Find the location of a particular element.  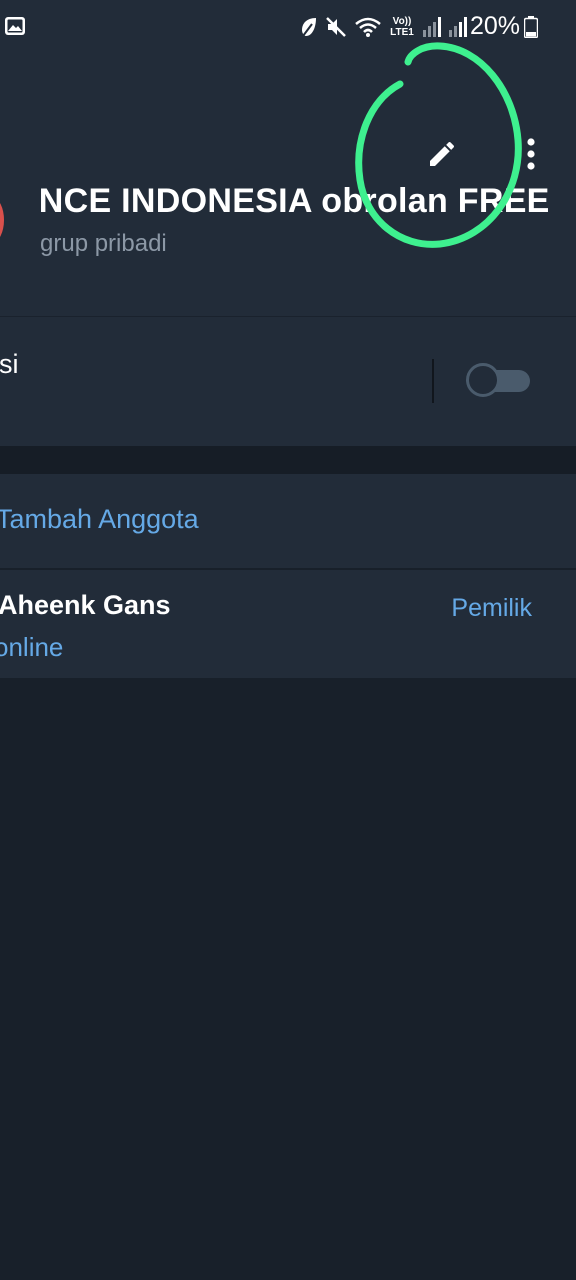

status-icons: Vo)) LTE1 is located at coordinates (384, 27).